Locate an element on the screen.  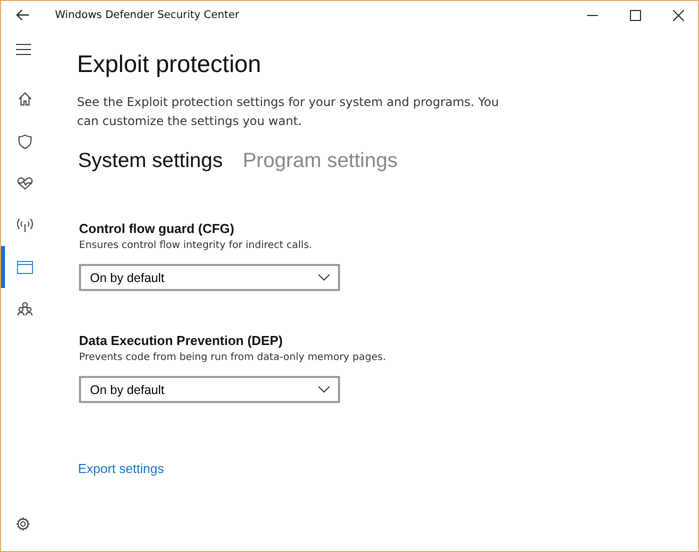
menu-icon is located at coordinates (23, 49).